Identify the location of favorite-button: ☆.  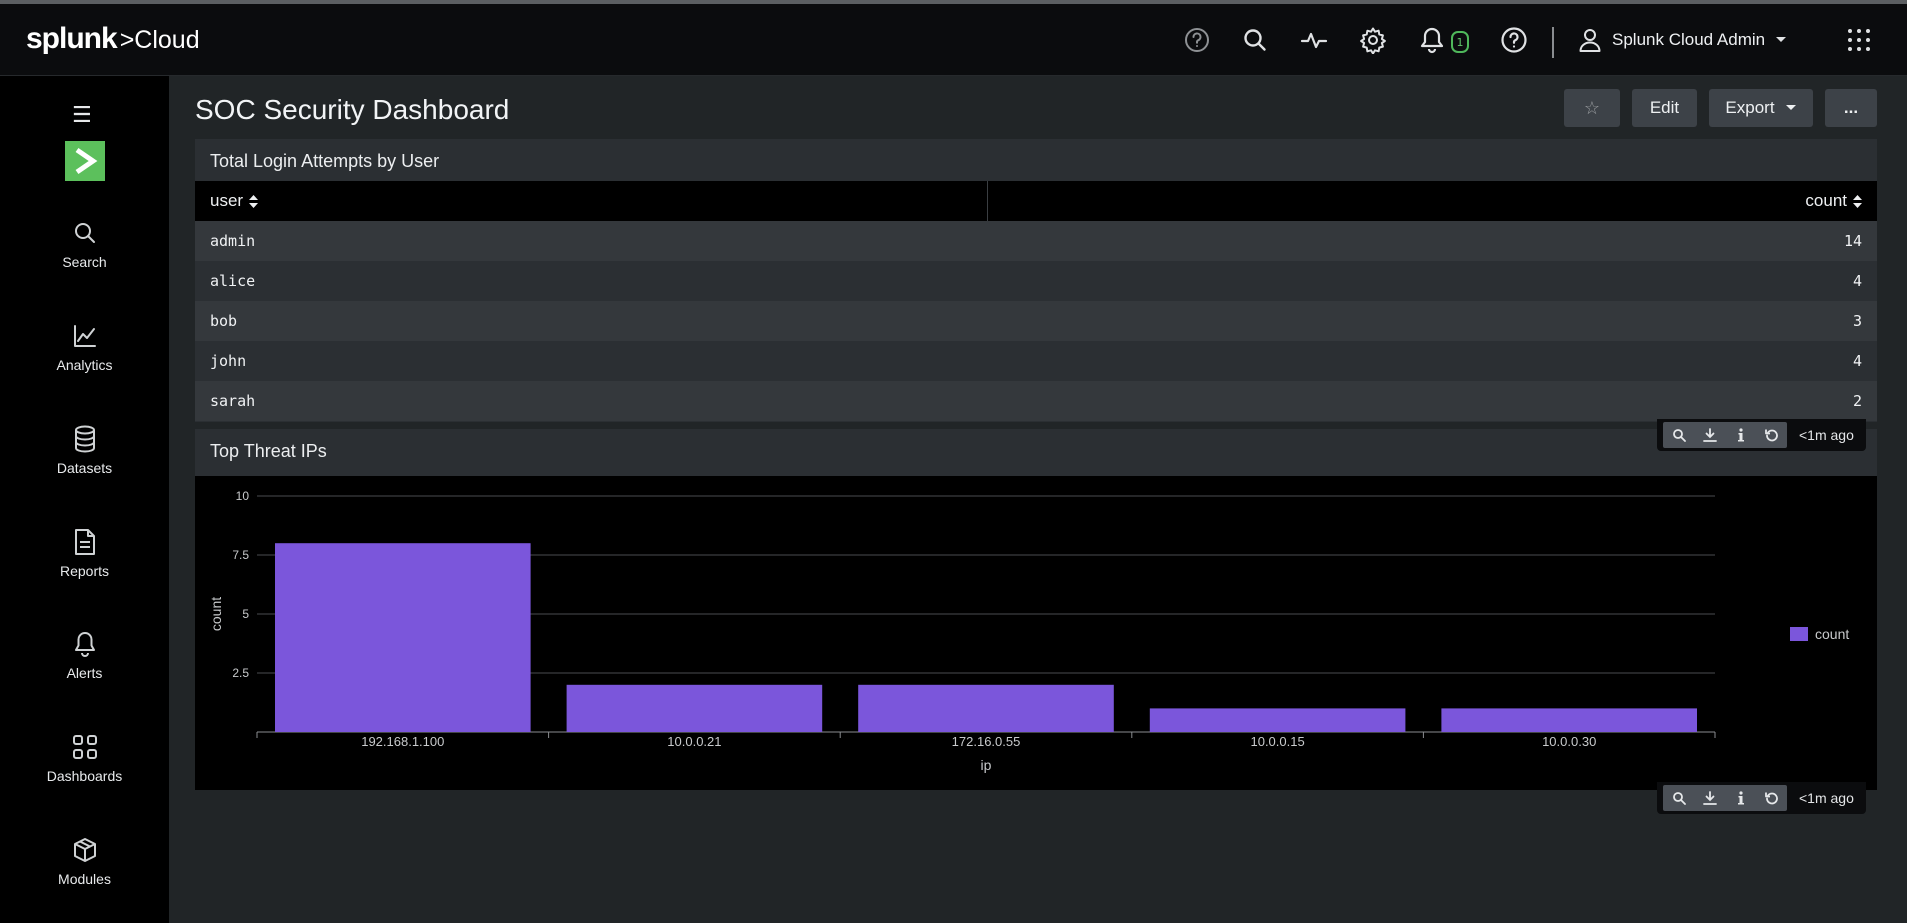
(1592, 108).